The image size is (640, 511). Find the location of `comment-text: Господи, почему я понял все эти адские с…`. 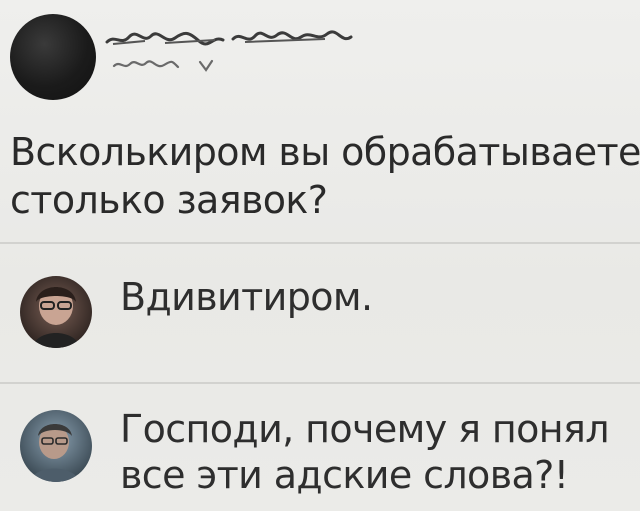

comment-text: Господи, почему я понял все эти адские с… is located at coordinates (365, 452).